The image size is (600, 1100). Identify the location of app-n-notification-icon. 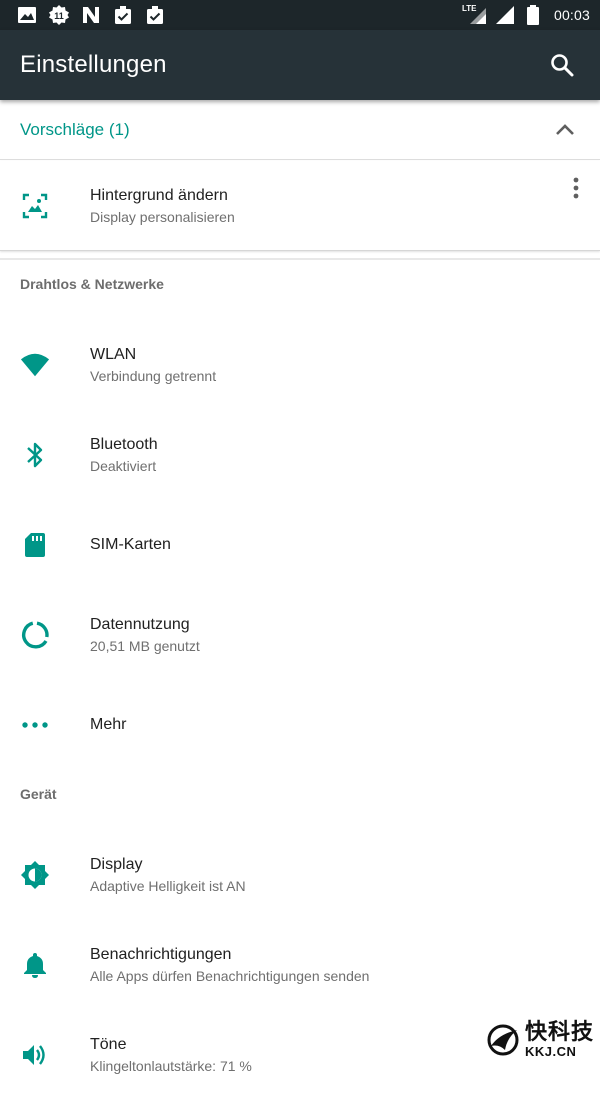
(91, 15).